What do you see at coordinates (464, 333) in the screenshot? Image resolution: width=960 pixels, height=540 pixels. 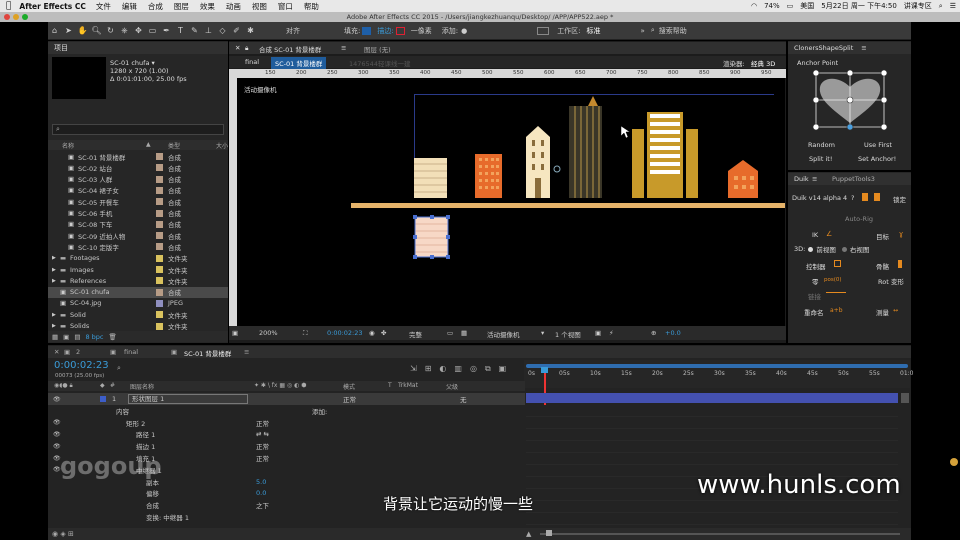 I see `transparency-grid-icon: ▦` at bounding box center [464, 333].